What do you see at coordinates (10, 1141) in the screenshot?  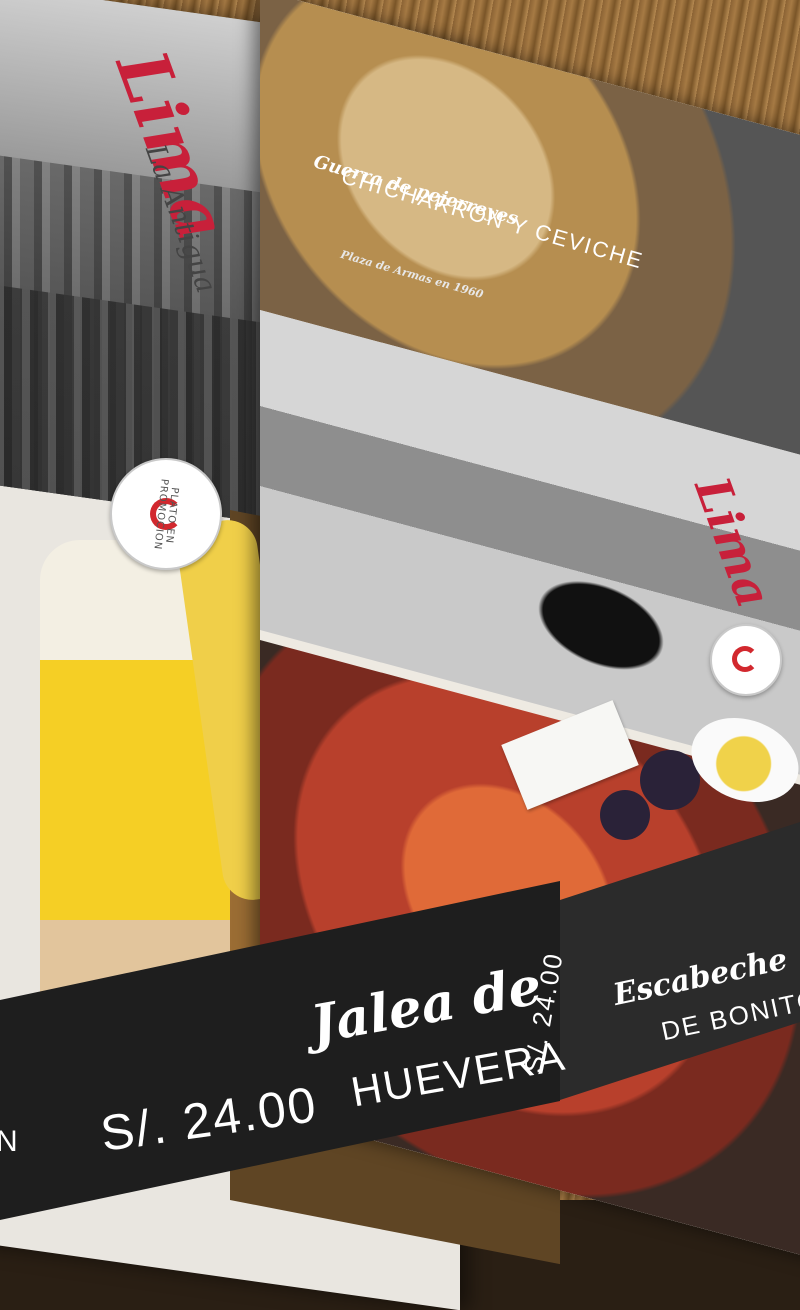 I see `causa-cut-letter: N` at bounding box center [10, 1141].